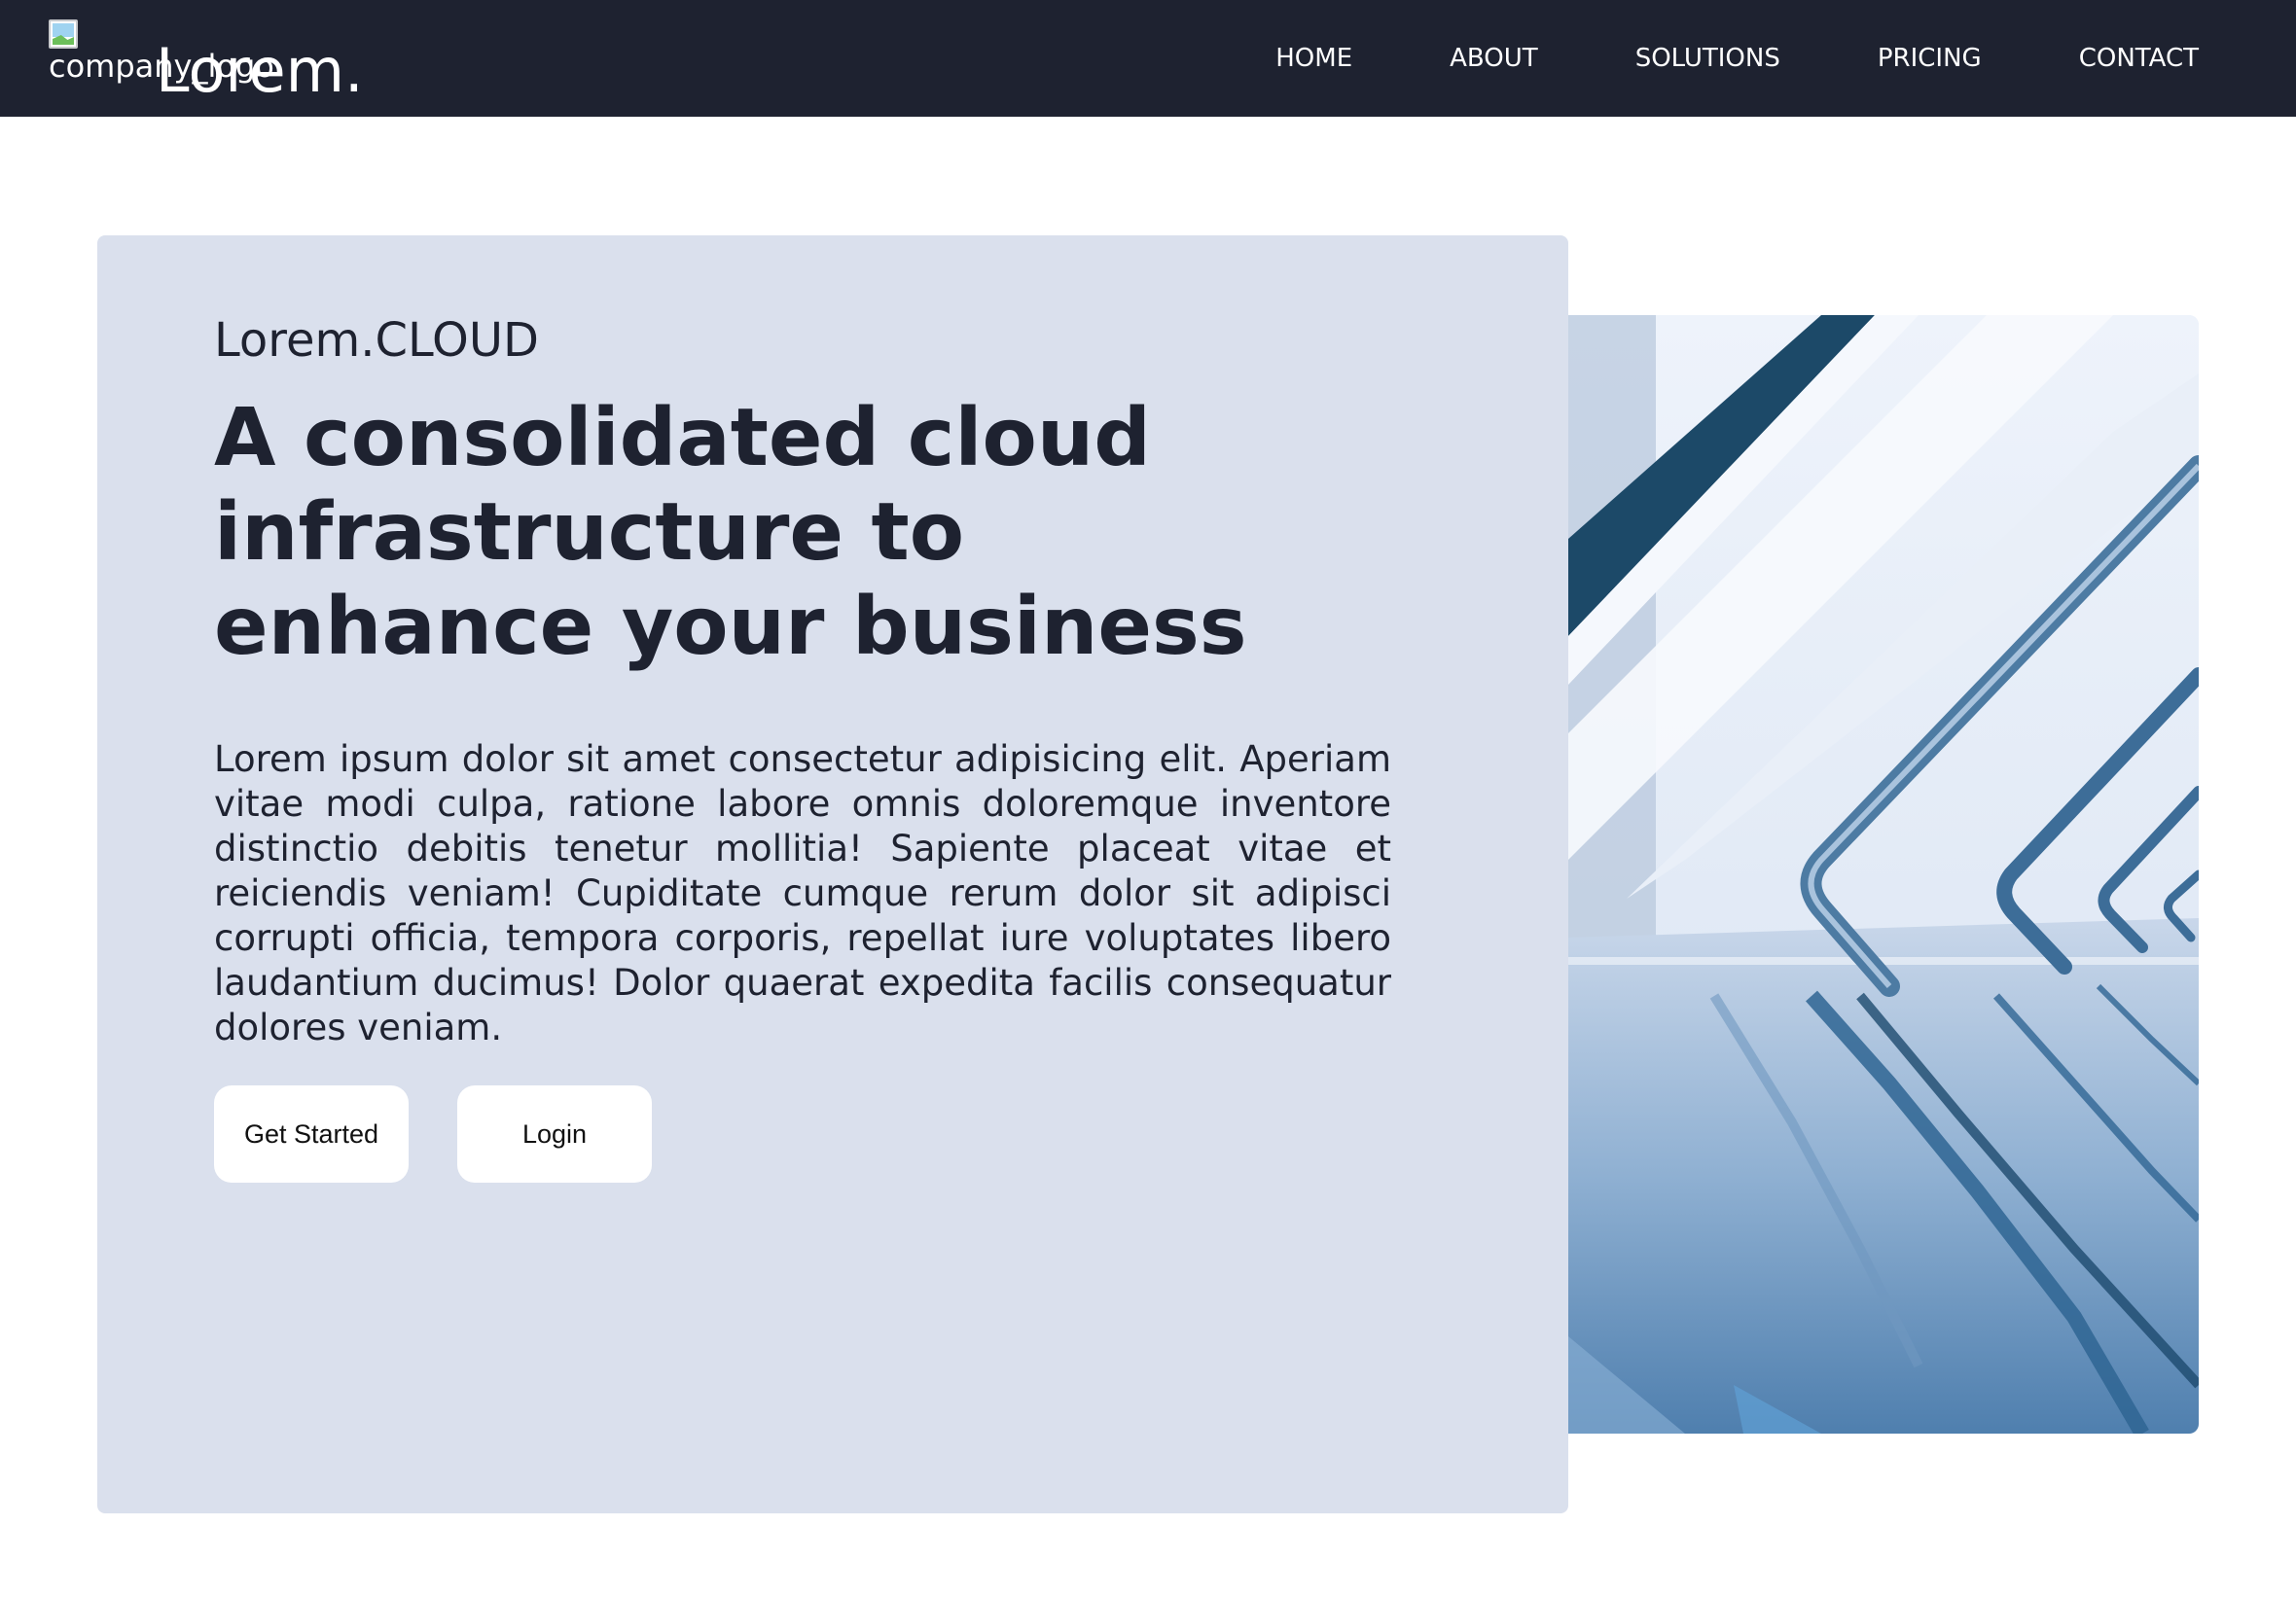 The height and width of the screenshot is (1597, 2296). I want to click on hero-eyebrow: Lorem.CLOUD, so click(376, 340).